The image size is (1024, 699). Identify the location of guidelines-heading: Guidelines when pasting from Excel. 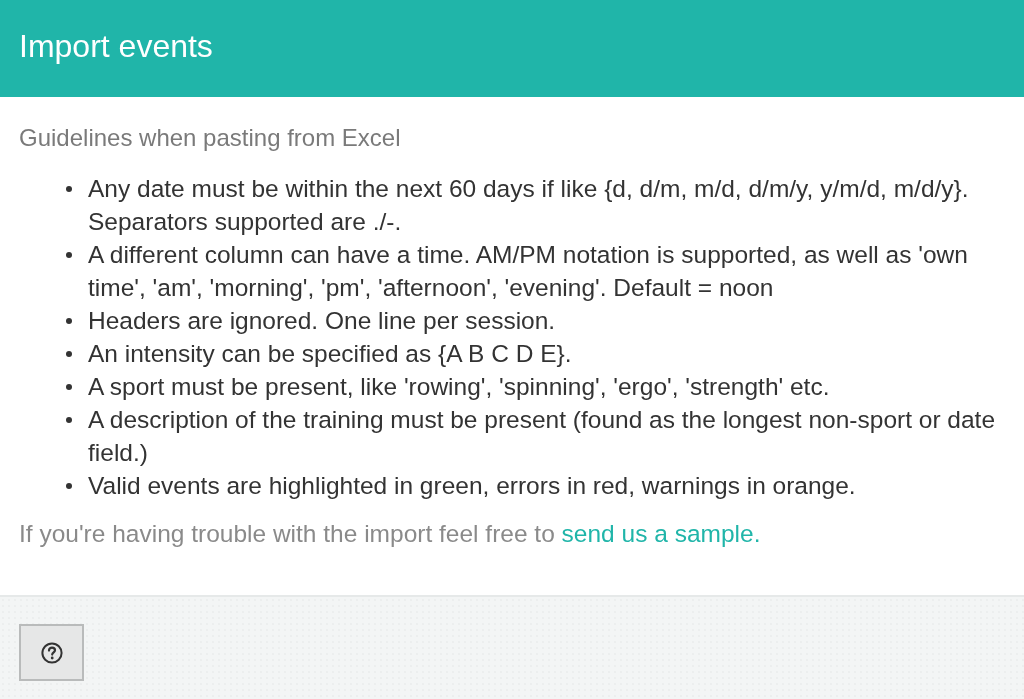
(210, 138).